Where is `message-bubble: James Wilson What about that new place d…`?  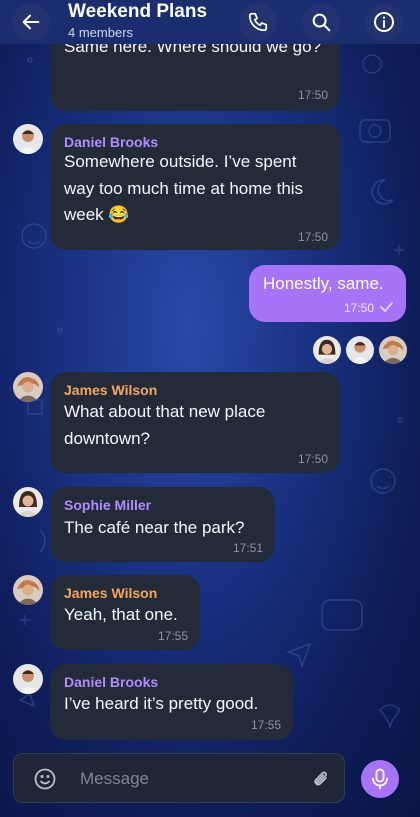 message-bubble: James Wilson What about that new place d… is located at coordinates (195, 422).